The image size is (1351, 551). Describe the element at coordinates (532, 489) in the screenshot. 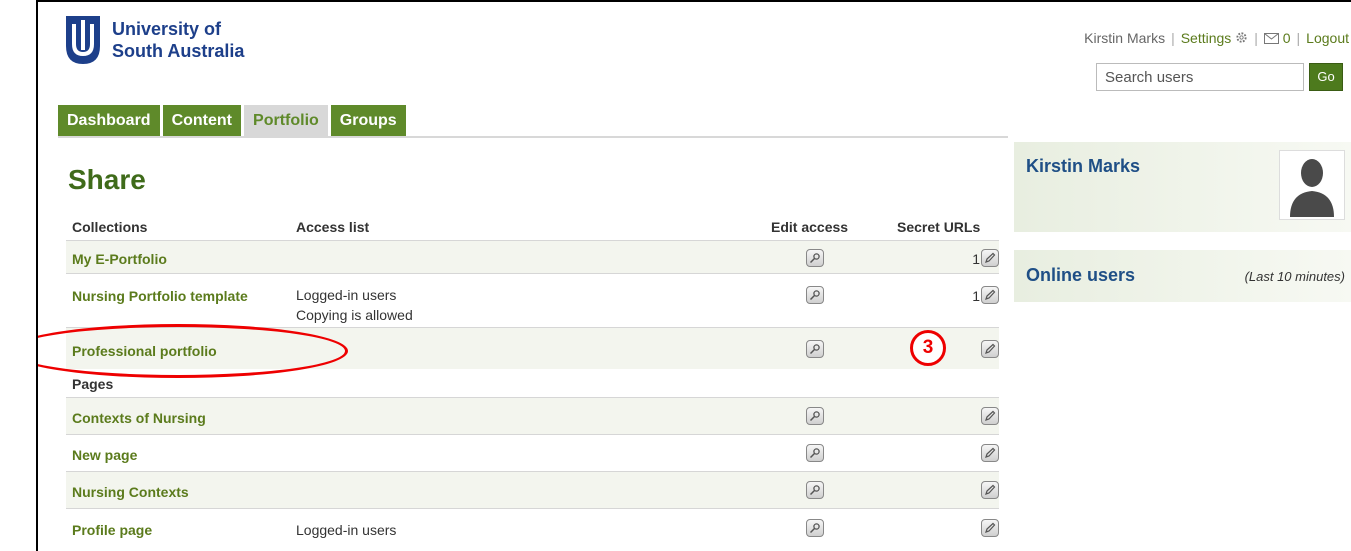

I see `table-row: Nursing Contexts` at that location.